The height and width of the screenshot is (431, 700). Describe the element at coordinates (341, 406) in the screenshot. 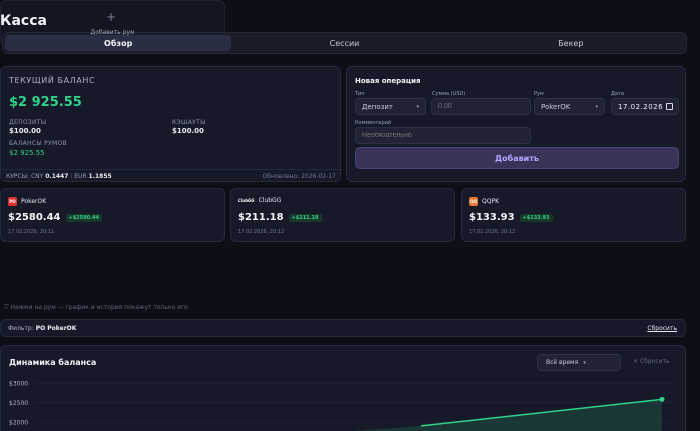

I see `balance-chart: $3000 $2500 $2000` at that location.